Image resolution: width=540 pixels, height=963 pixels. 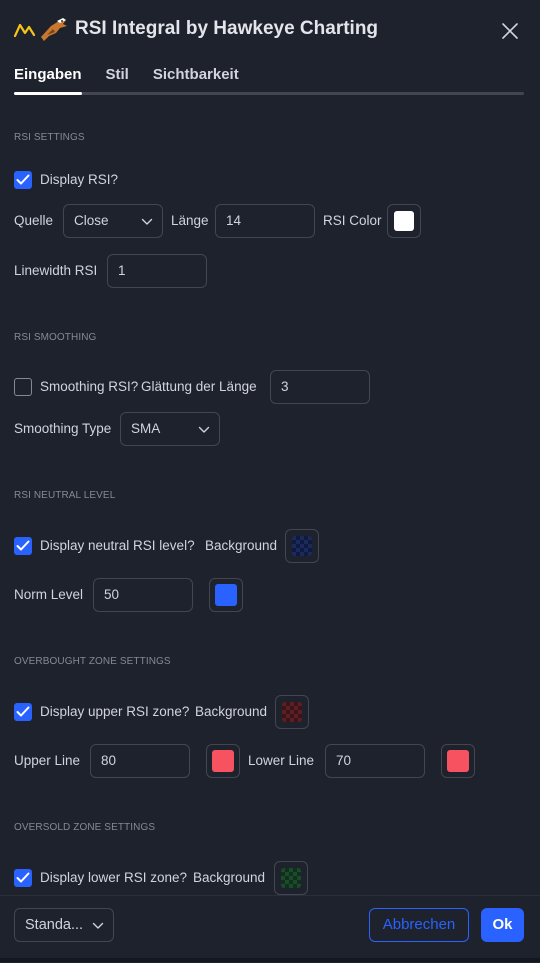 What do you see at coordinates (65, 495) in the screenshot?
I see `section-title-rsi-neutral: RSI NEUTRAL LEVEL` at bounding box center [65, 495].